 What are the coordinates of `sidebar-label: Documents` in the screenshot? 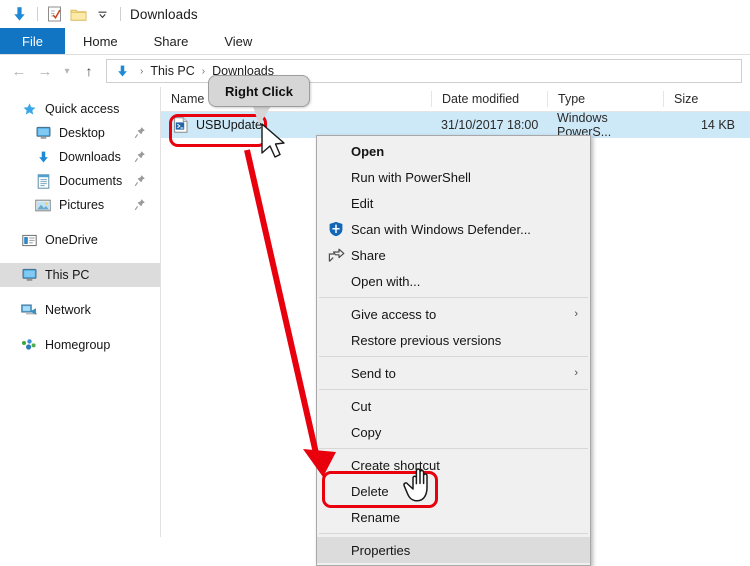 It's located at (91, 181).